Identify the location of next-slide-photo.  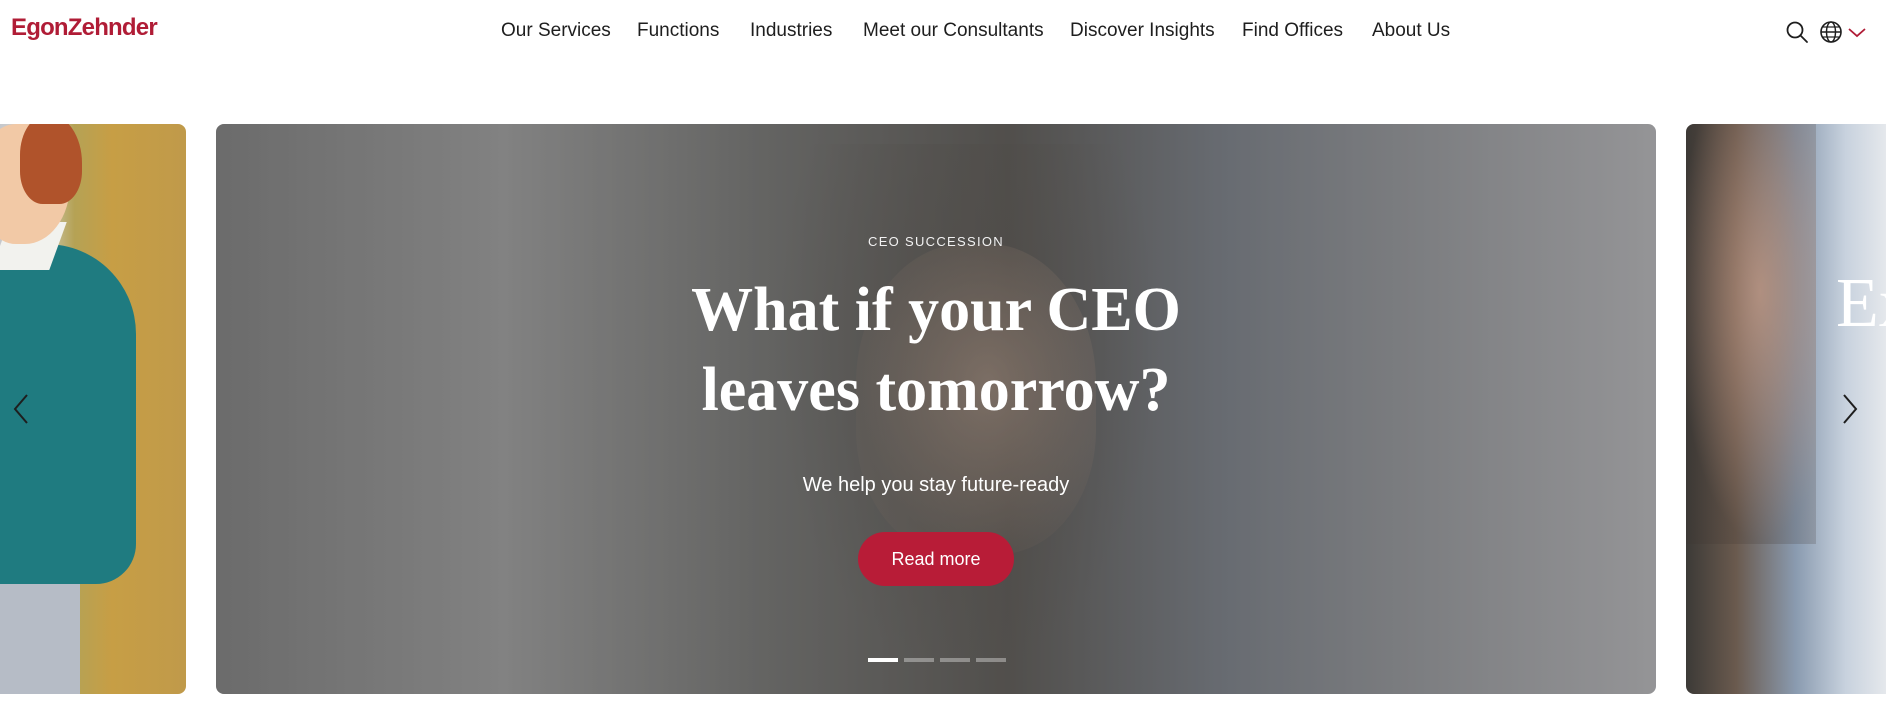
(1751, 334).